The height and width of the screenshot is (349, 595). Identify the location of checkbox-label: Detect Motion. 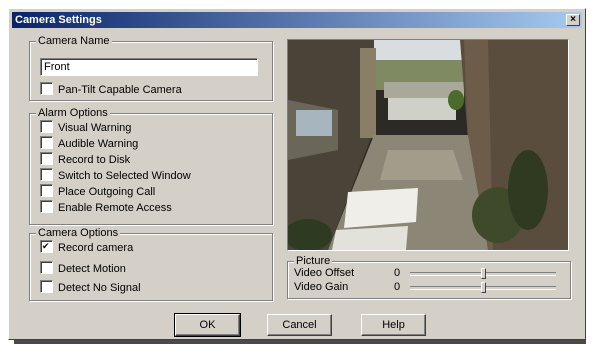
(92, 269).